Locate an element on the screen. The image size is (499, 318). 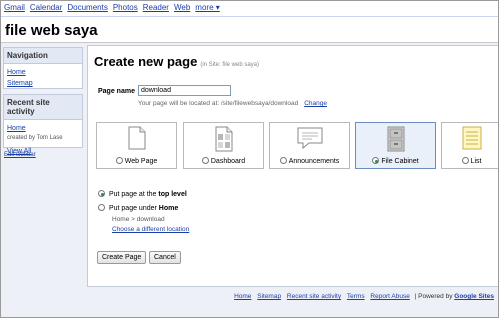
cancel-button: Cancel is located at coordinates (165, 257).